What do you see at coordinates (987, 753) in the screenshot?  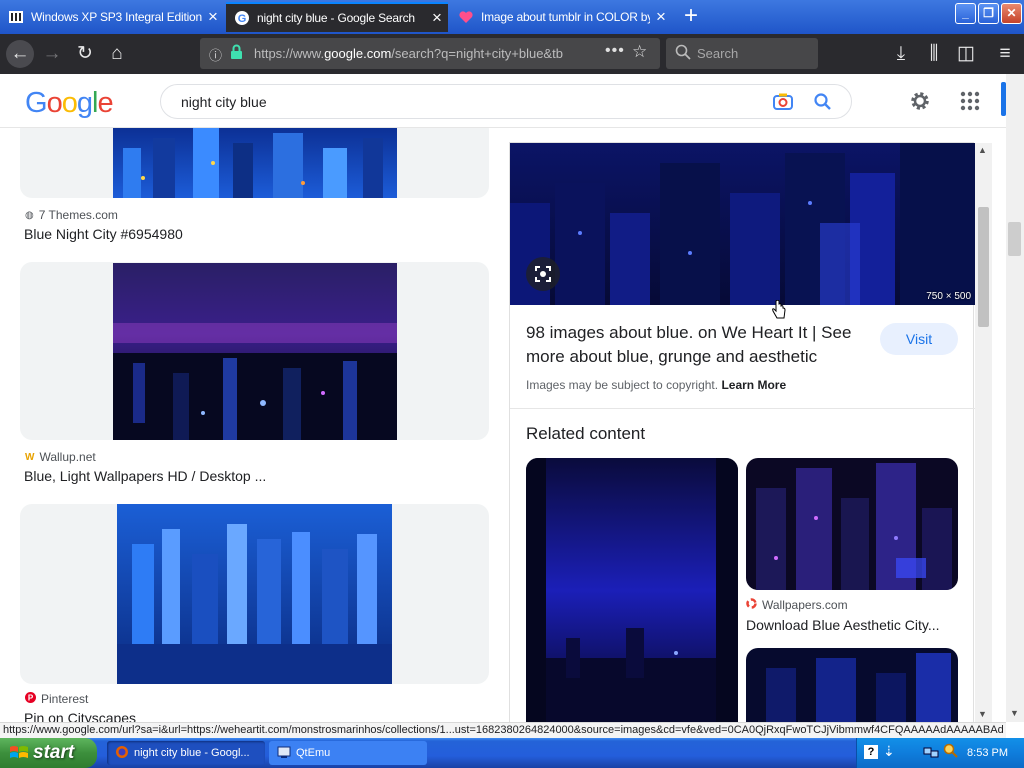 I see `clock: 8:53 PM` at bounding box center [987, 753].